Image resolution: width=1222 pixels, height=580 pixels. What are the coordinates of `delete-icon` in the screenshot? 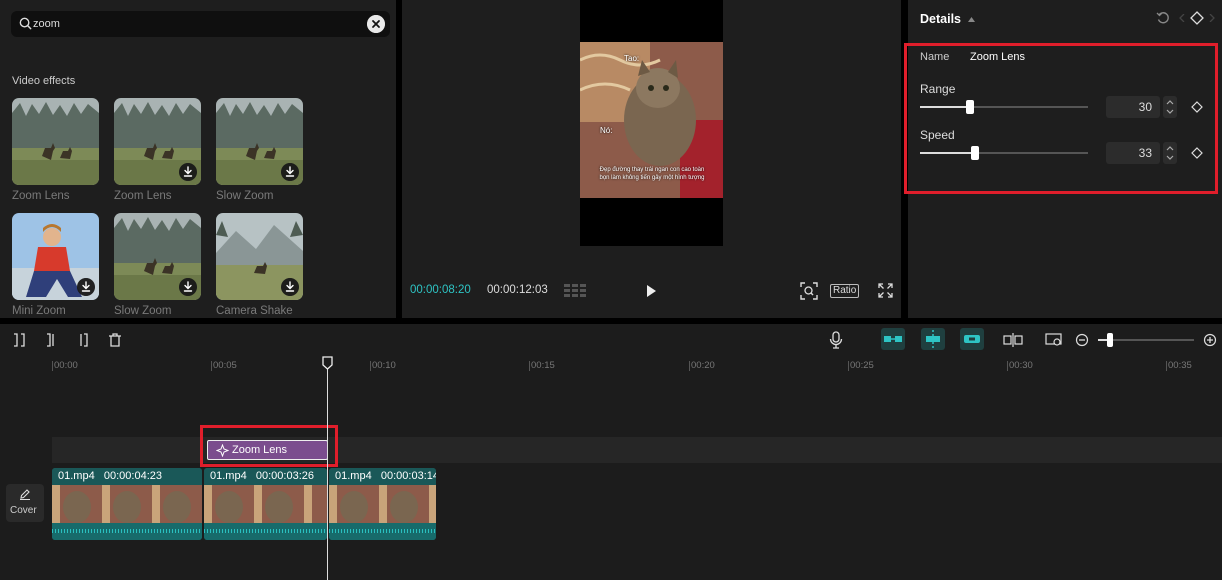 It's located at (115, 340).